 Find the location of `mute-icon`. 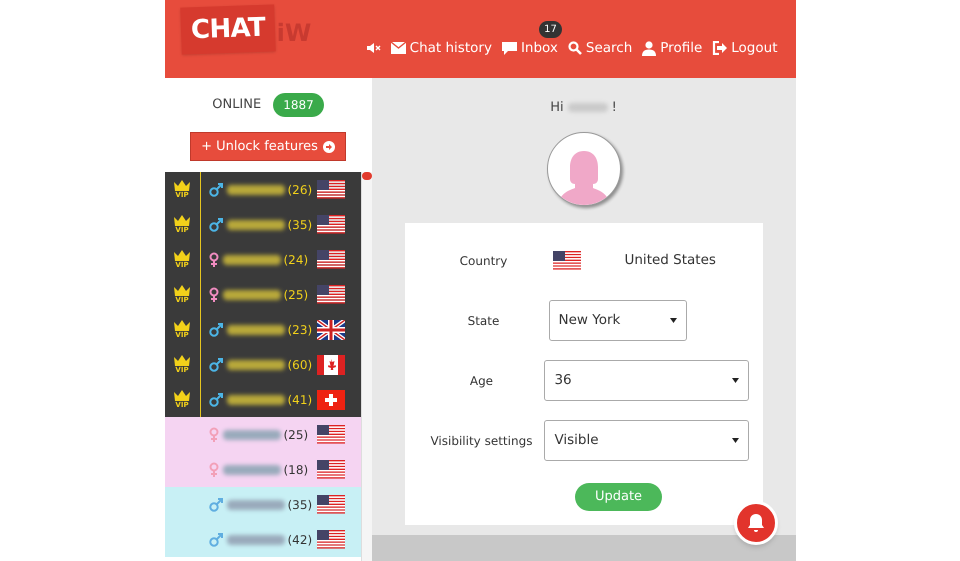

mute-icon is located at coordinates (373, 48).